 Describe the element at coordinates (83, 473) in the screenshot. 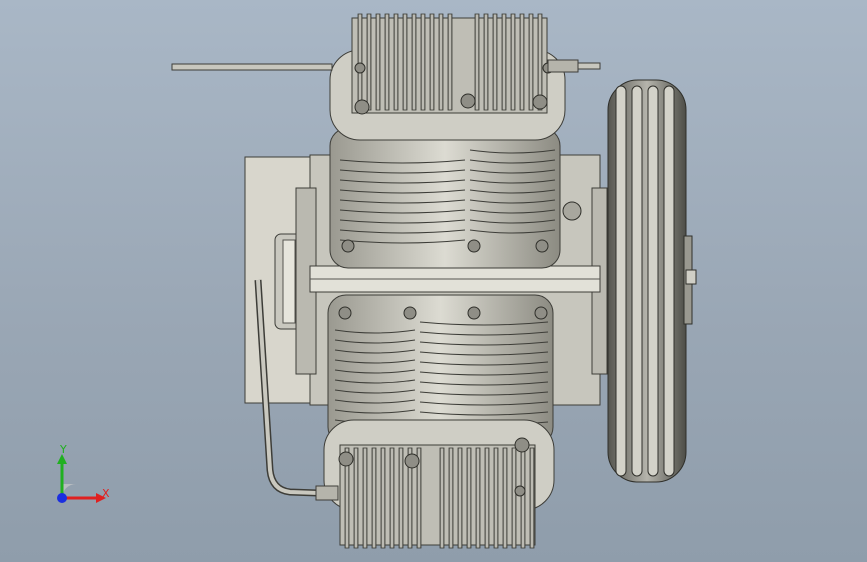

I see `orientation-triad: Y X` at that location.